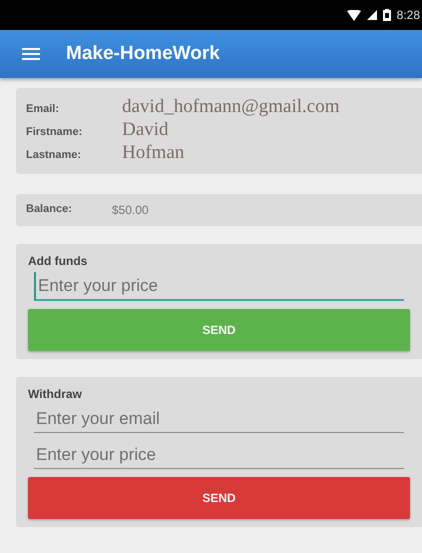 Image resolution: width=422 pixels, height=553 pixels. Describe the element at coordinates (31, 54) in the screenshot. I see `menu-icon` at that location.